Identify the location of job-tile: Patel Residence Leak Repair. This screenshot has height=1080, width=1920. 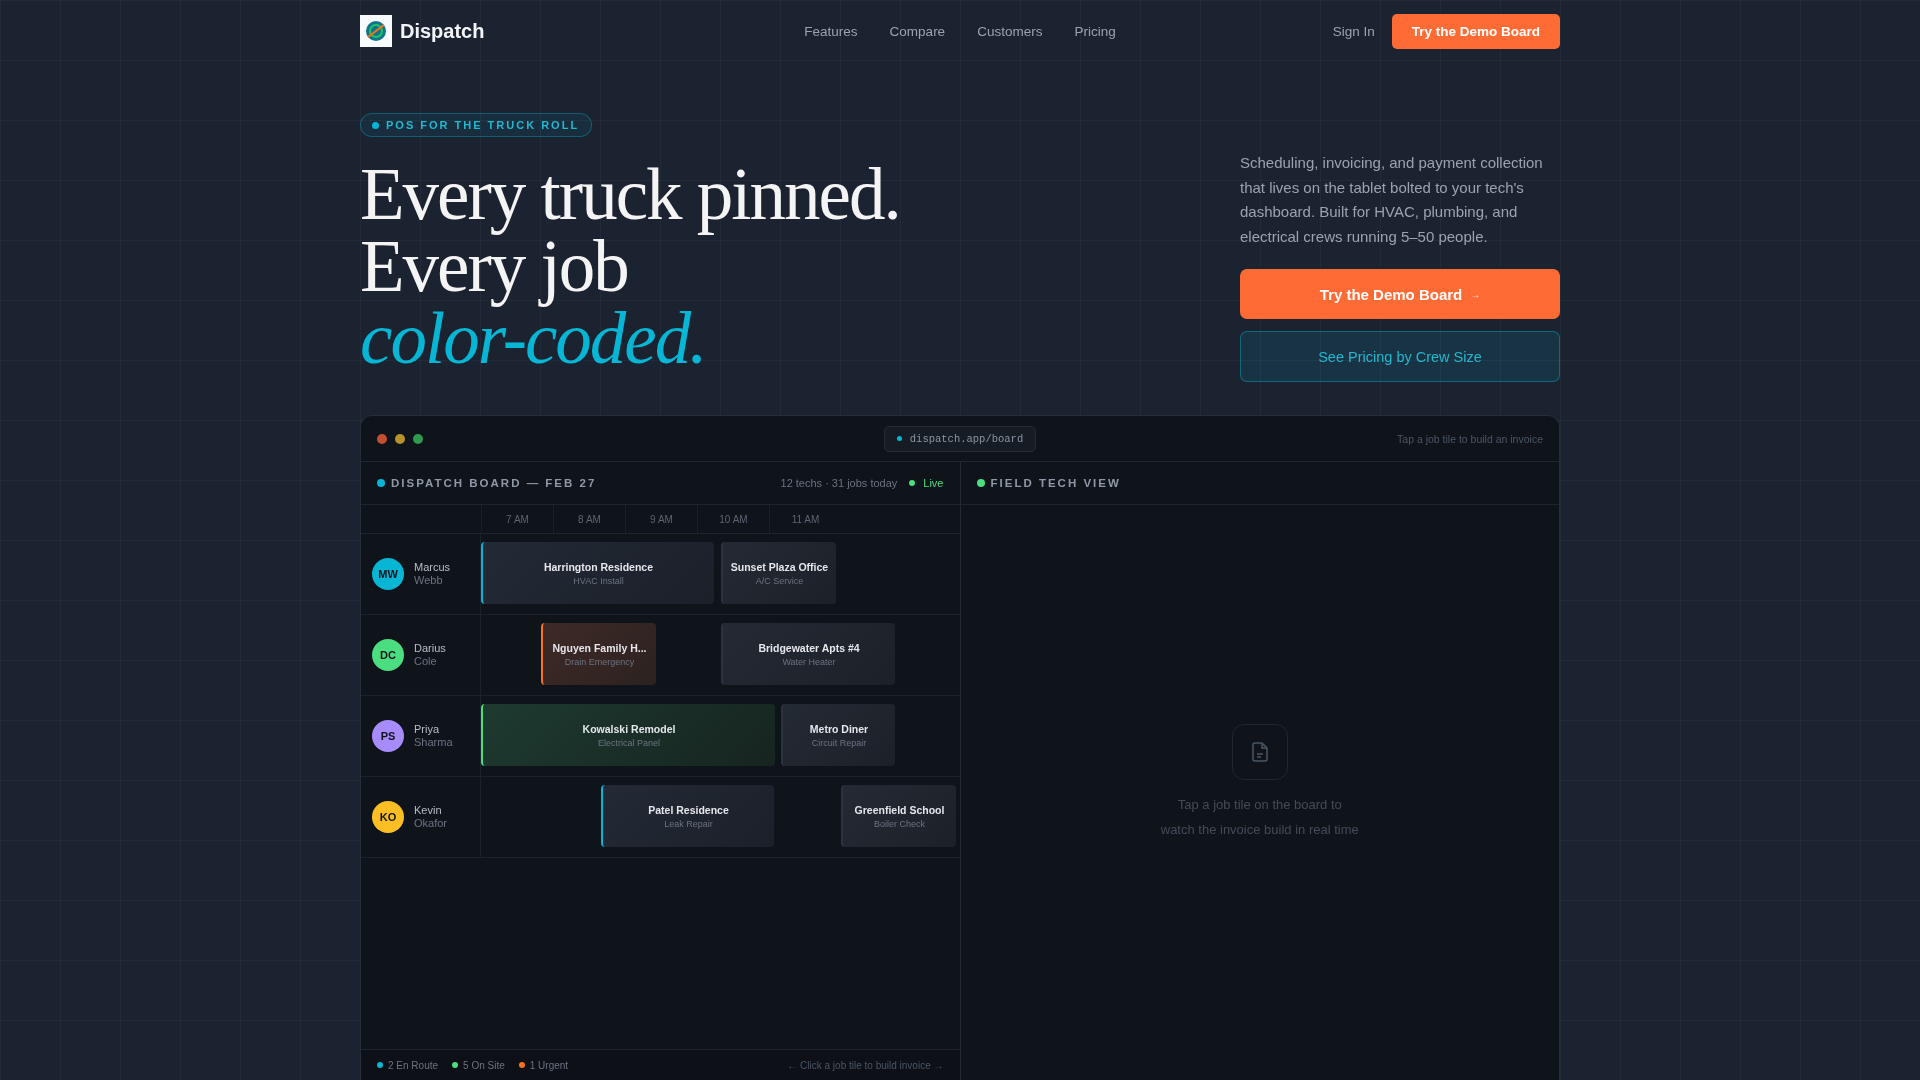
(687, 816).